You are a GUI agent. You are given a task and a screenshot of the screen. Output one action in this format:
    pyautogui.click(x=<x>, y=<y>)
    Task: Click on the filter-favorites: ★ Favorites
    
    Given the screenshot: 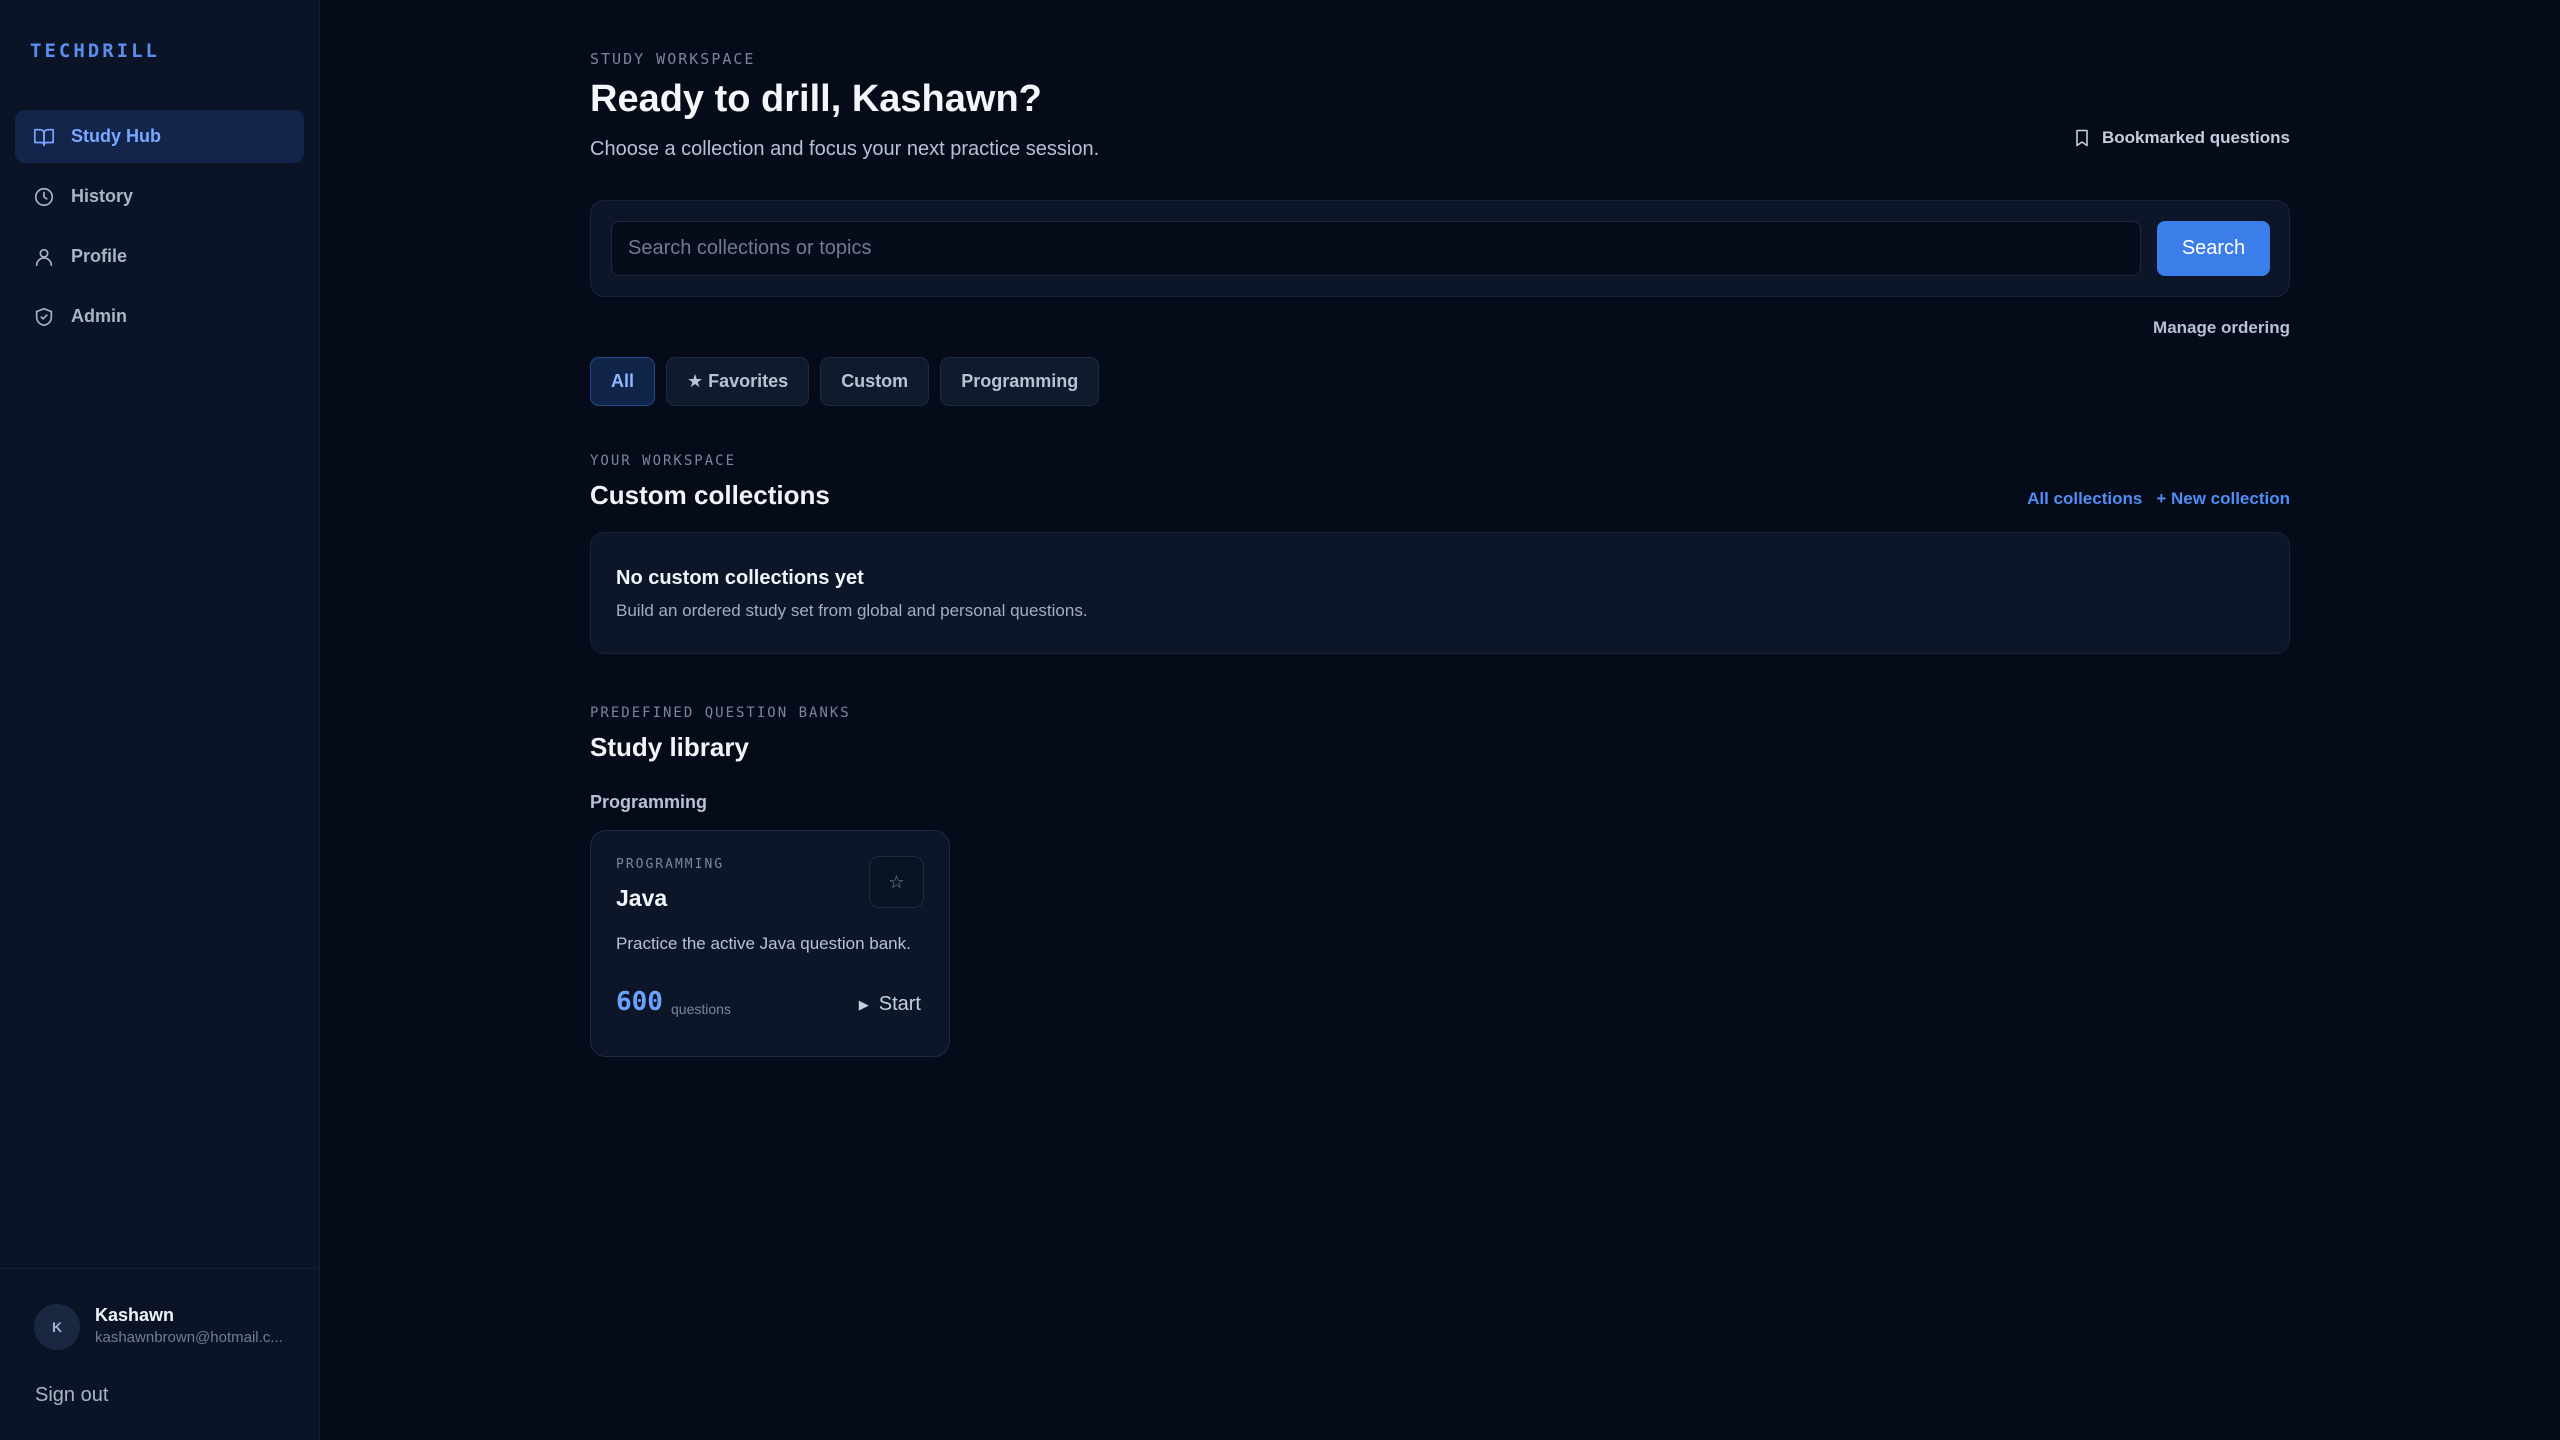 What is the action you would take?
    pyautogui.click(x=738, y=381)
    